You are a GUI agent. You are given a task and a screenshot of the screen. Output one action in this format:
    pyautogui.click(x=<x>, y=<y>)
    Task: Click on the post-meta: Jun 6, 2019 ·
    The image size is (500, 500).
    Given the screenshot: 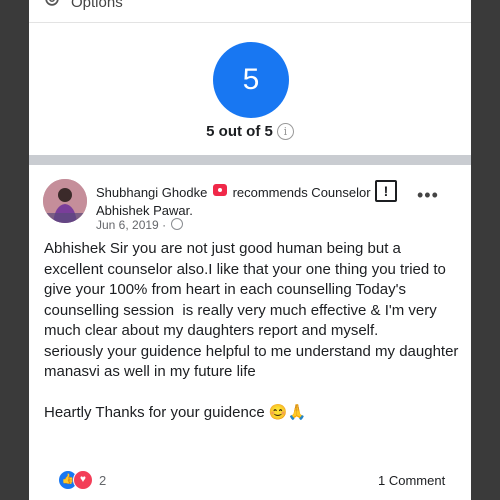 What is the action you would take?
    pyautogui.click(x=140, y=225)
    